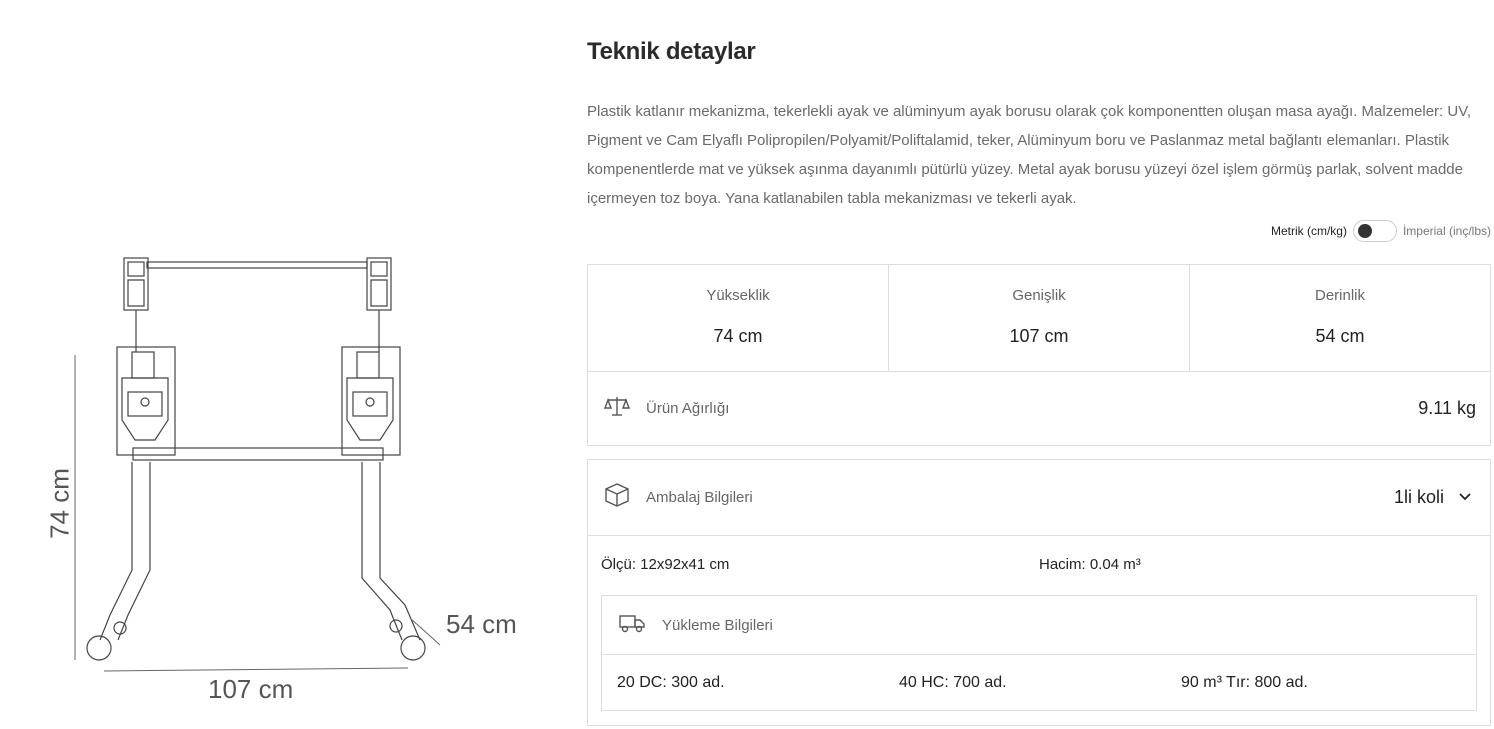 Image resolution: width=1494 pixels, height=729 pixels. I want to click on dimension-height: Yükseklik 74 cm, so click(738, 318).